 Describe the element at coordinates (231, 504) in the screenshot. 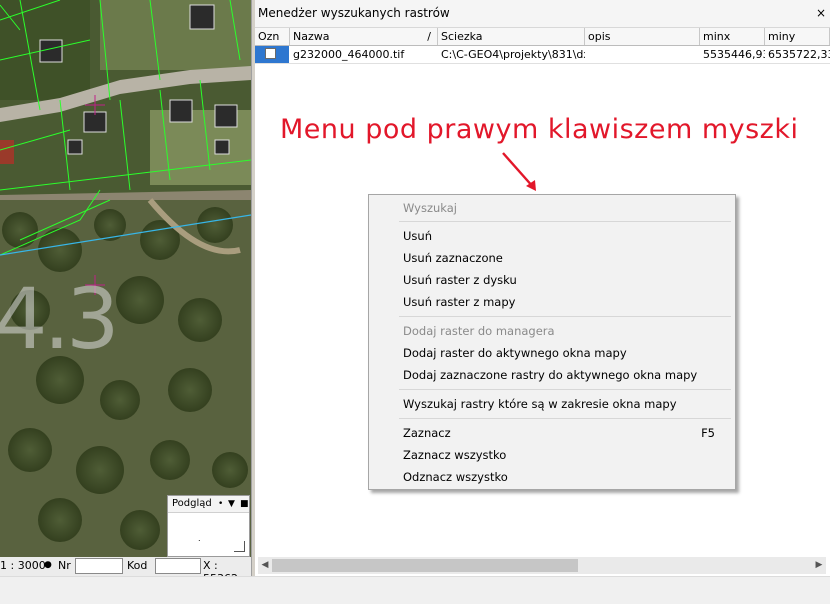

I see `chevron-down-icon: ▼` at that location.